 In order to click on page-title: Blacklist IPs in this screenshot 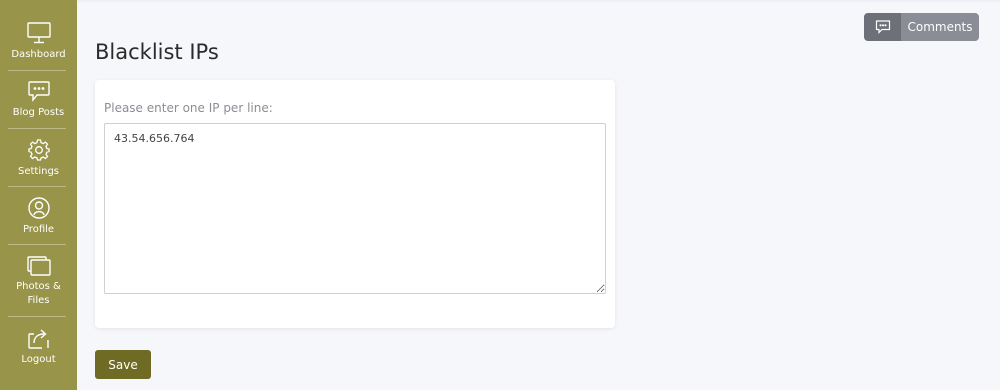, I will do `click(157, 52)`.